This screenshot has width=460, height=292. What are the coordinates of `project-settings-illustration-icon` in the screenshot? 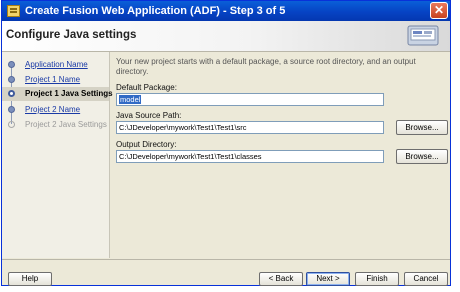 It's located at (423, 35).